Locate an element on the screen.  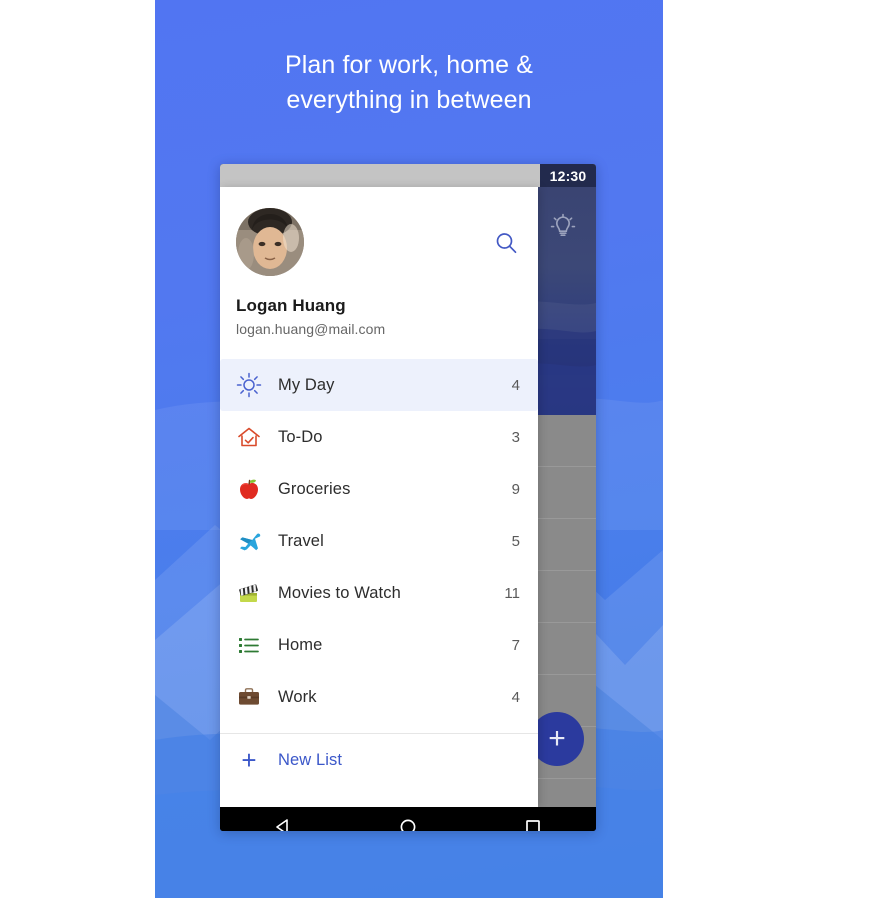
status-clock: 12:30 is located at coordinates (568, 175).